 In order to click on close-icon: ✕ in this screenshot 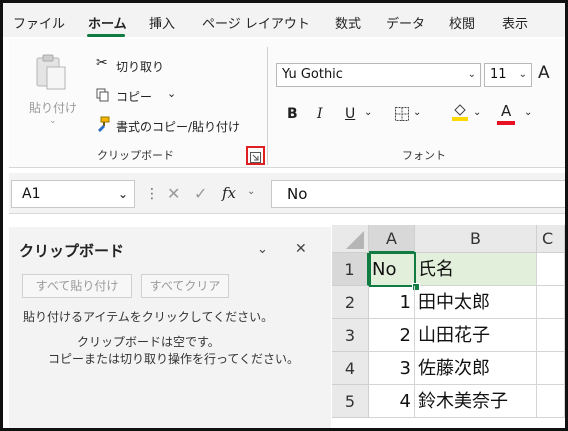, I will do `click(301, 249)`.